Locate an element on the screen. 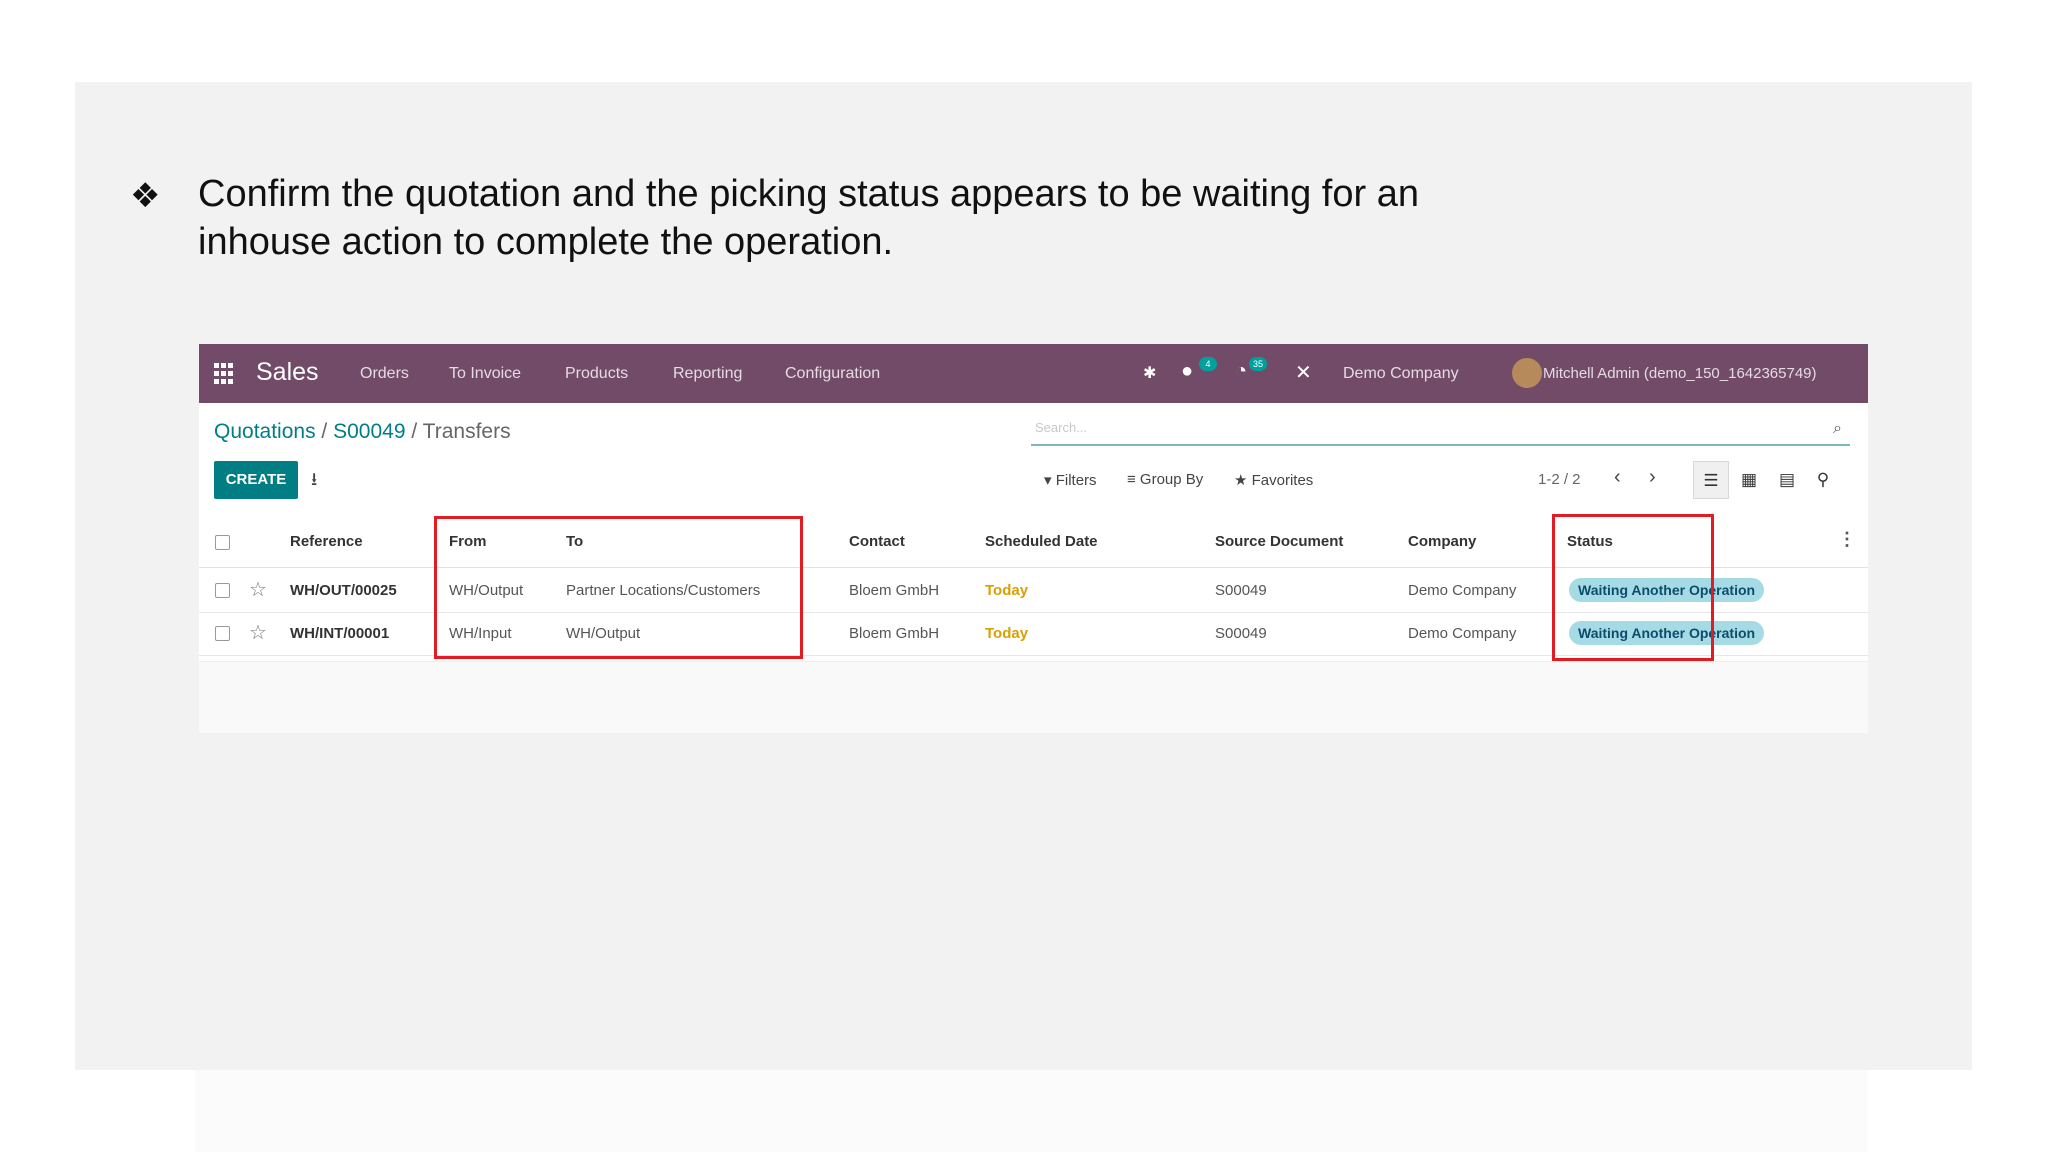 The width and height of the screenshot is (2048, 1152). menu-products: Products is located at coordinates (596, 374).